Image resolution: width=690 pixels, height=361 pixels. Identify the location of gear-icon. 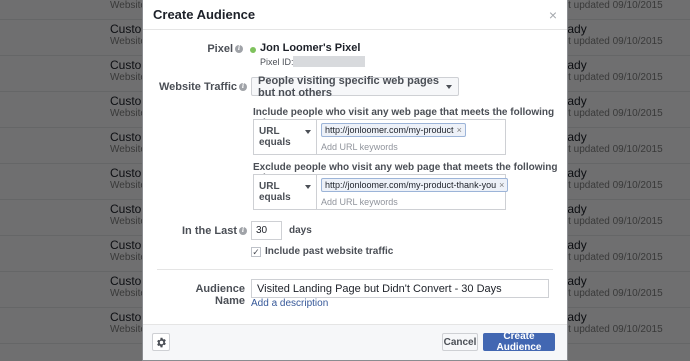
(161, 342).